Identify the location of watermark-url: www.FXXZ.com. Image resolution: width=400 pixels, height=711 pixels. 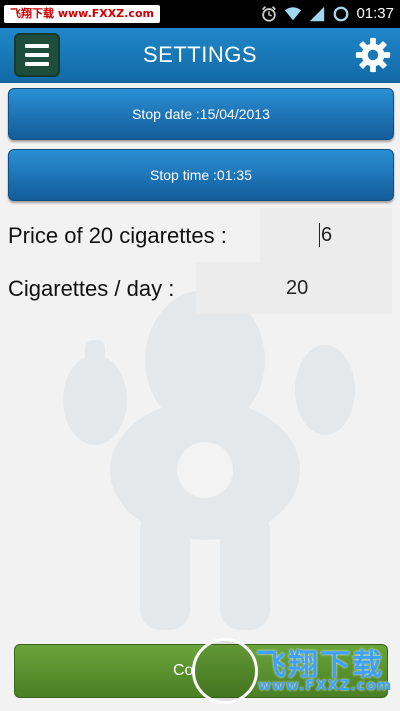
(325, 686).